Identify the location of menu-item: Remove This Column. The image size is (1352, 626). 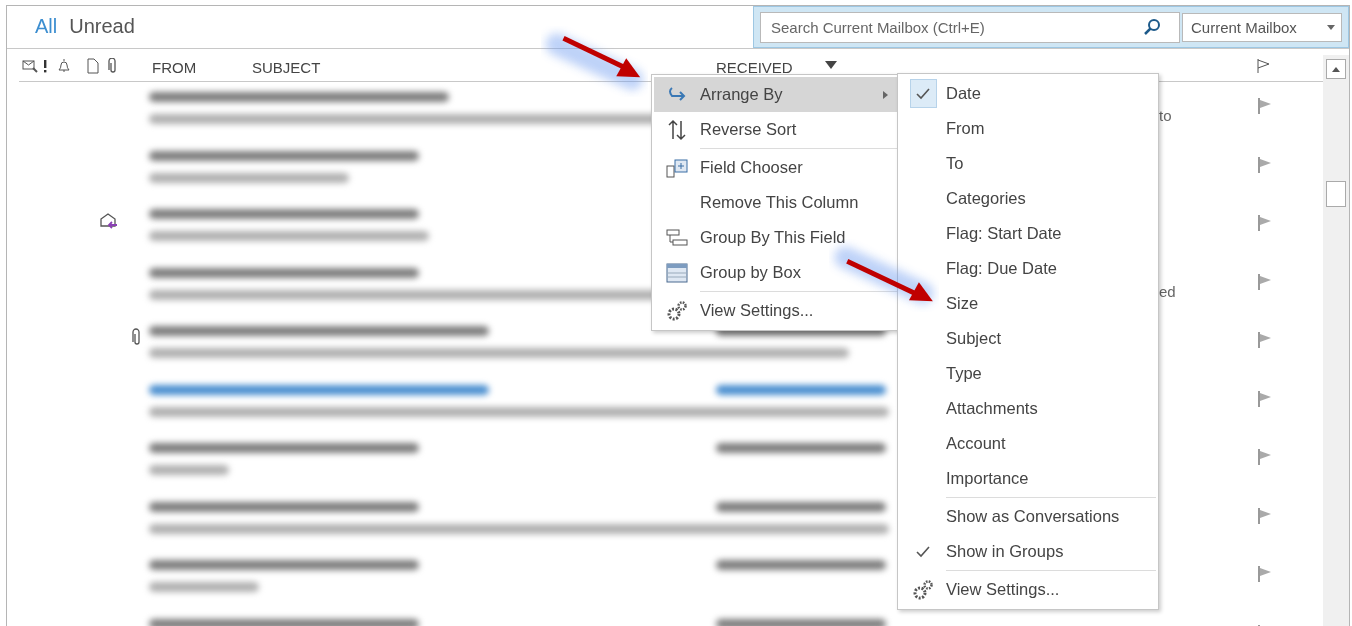
(776, 202).